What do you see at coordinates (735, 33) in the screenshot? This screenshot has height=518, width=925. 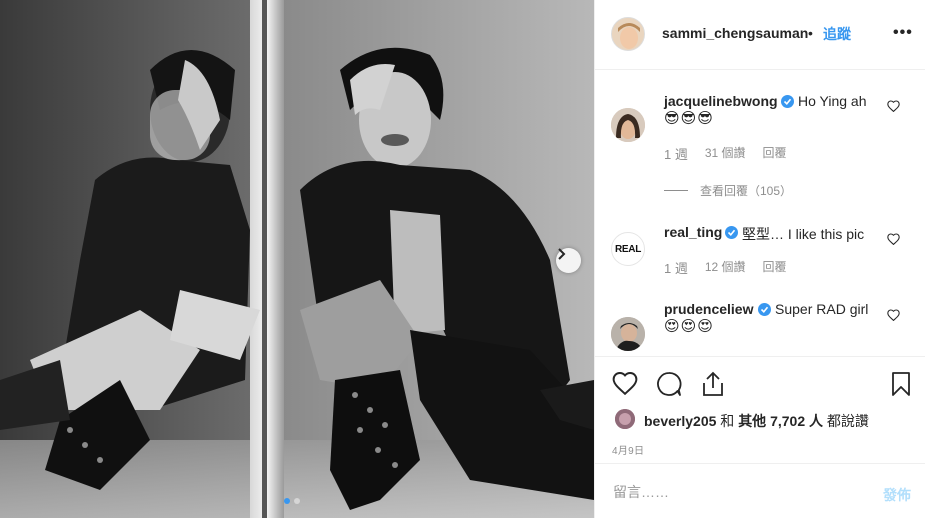 I see `post-author-username: sammi_chengsauman` at bounding box center [735, 33].